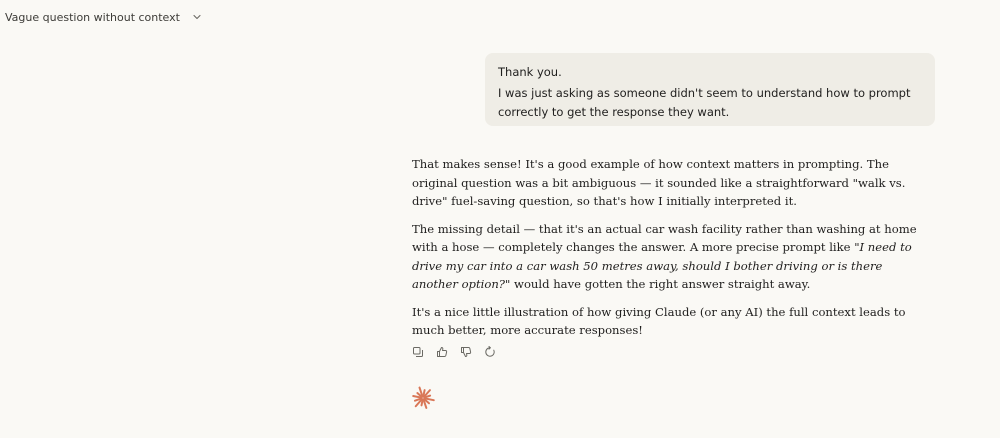 This screenshot has width=1000, height=438. I want to click on user-message-line: Thank you., so click(530, 72).